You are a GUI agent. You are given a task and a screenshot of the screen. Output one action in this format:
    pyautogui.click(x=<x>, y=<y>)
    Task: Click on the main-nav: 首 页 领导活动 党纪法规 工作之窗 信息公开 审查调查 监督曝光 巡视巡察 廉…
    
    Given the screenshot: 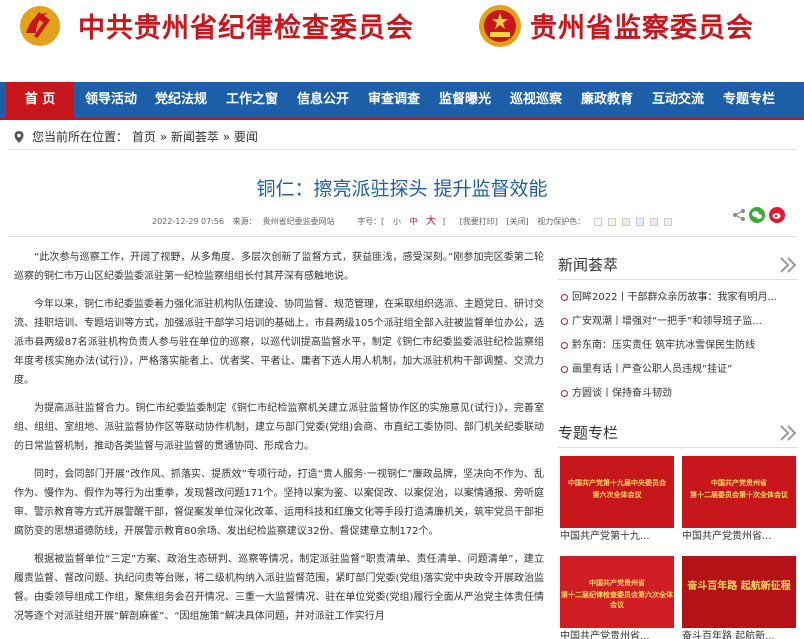 What is the action you would take?
    pyautogui.click(x=402, y=101)
    